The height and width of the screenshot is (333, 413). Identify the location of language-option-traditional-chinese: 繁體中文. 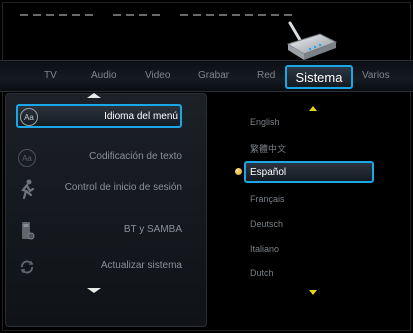
(268, 148).